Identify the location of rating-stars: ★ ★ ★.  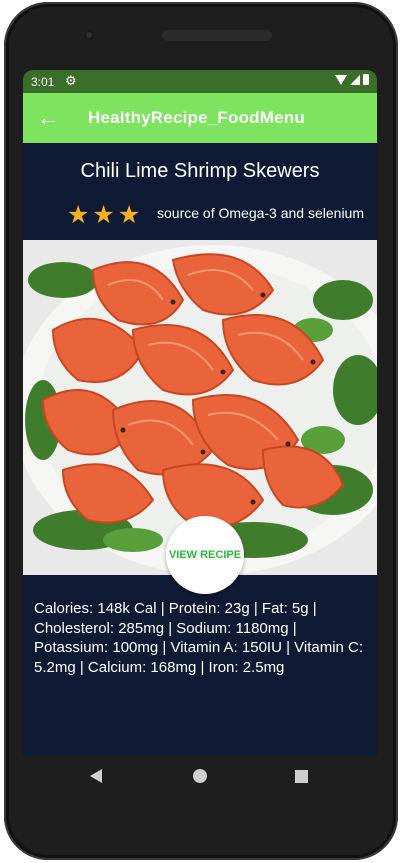
(103, 215).